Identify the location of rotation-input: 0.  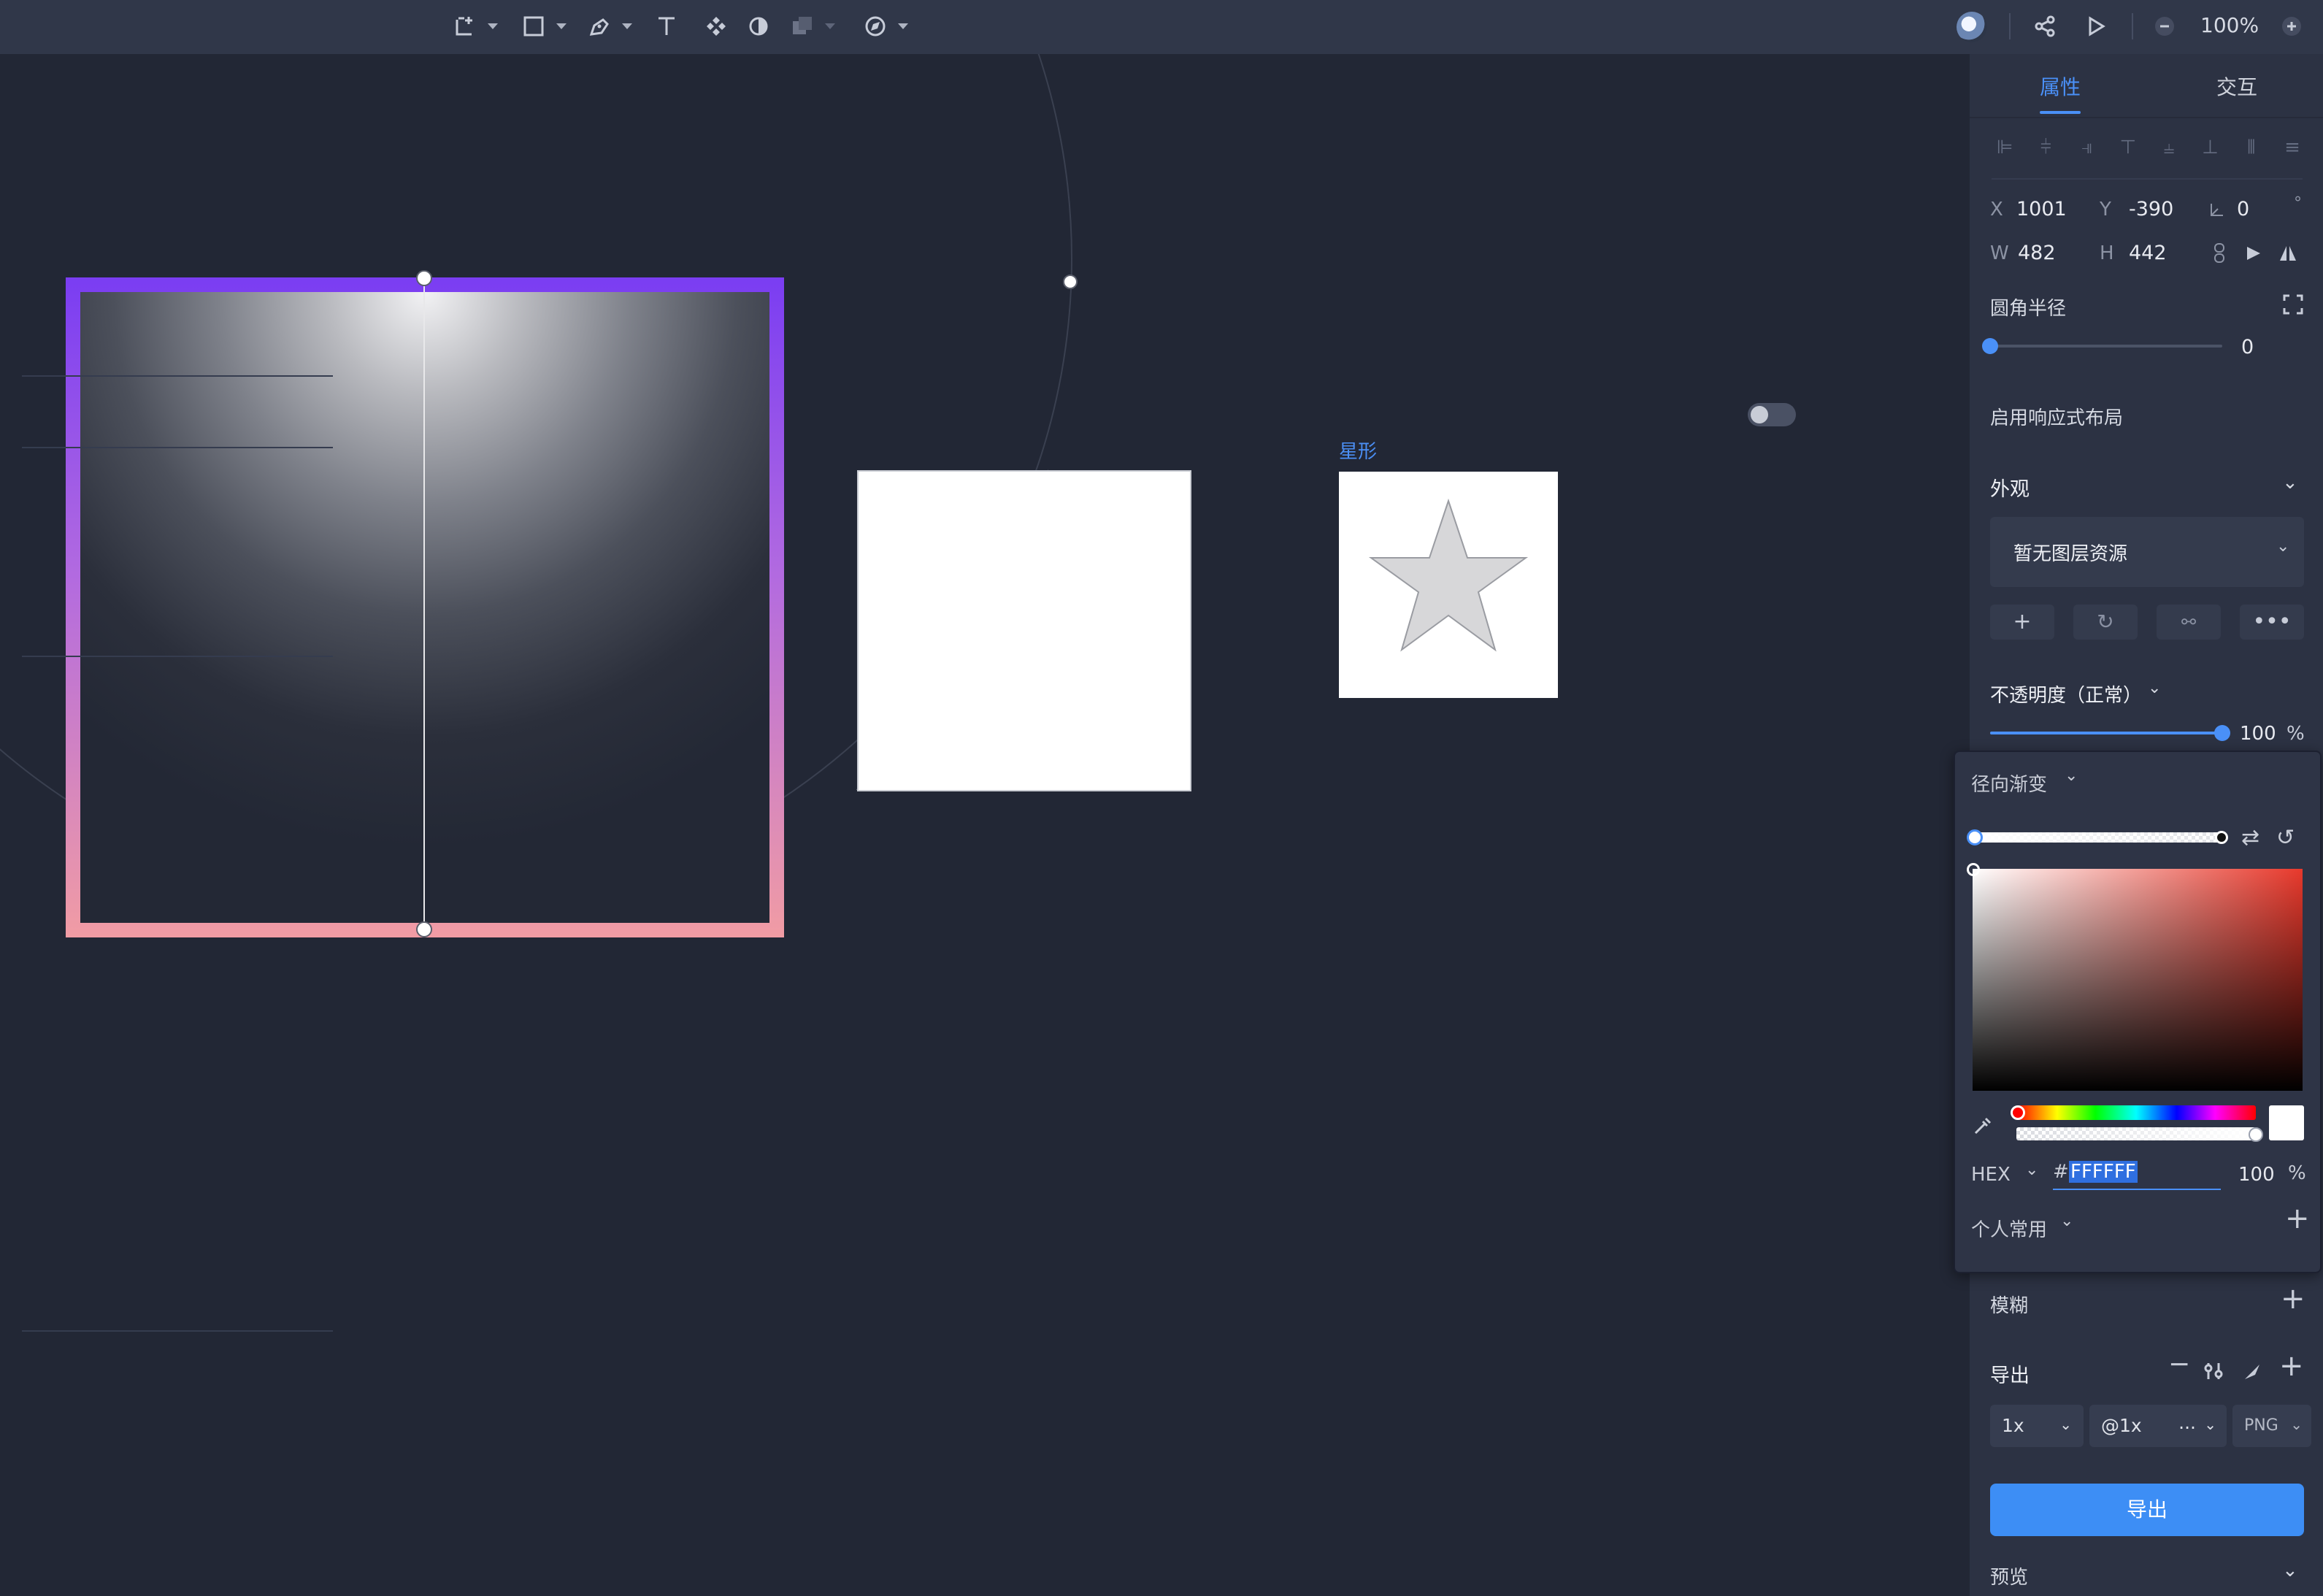
(2243, 209).